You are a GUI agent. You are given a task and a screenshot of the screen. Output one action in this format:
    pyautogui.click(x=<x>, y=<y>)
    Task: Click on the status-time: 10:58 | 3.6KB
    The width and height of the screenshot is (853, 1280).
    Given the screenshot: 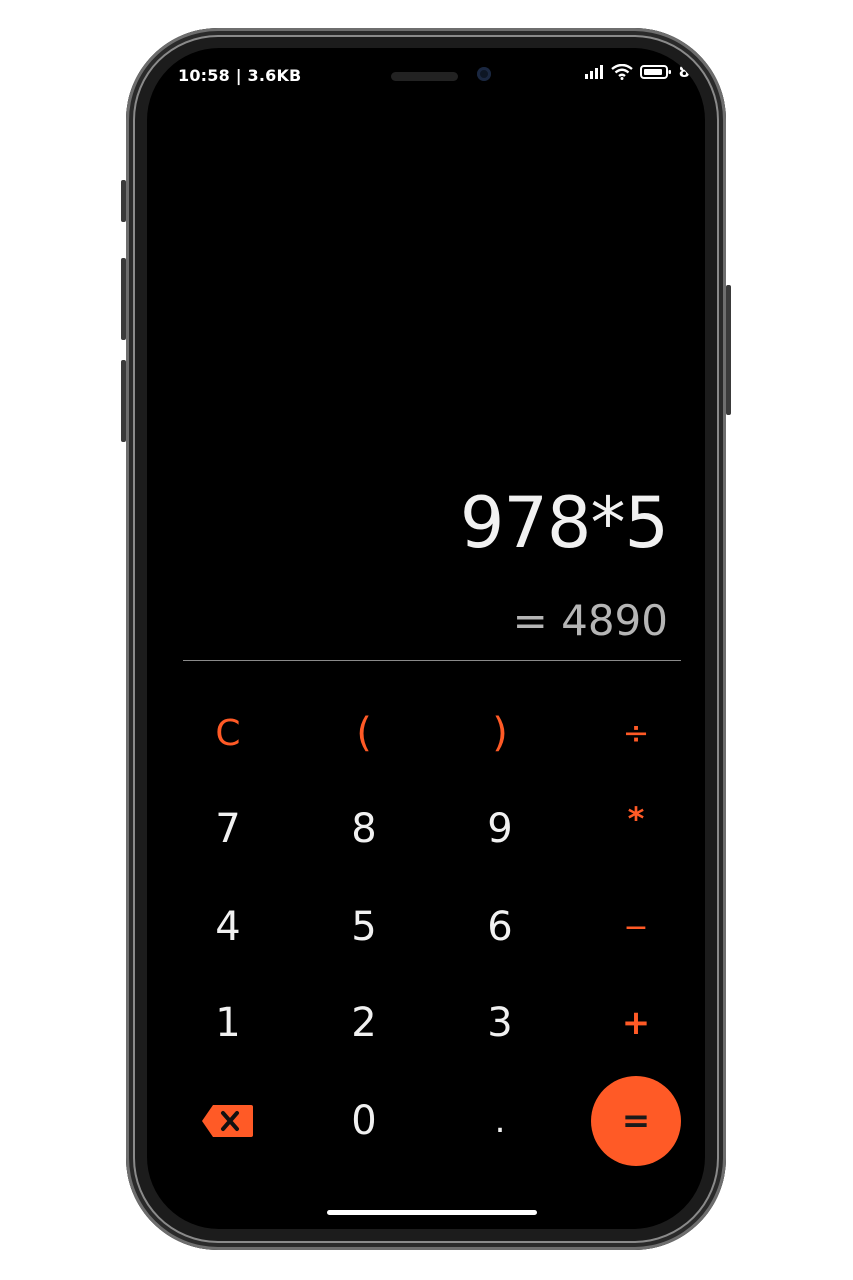 What is the action you would take?
    pyautogui.click(x=240, y=75)
    